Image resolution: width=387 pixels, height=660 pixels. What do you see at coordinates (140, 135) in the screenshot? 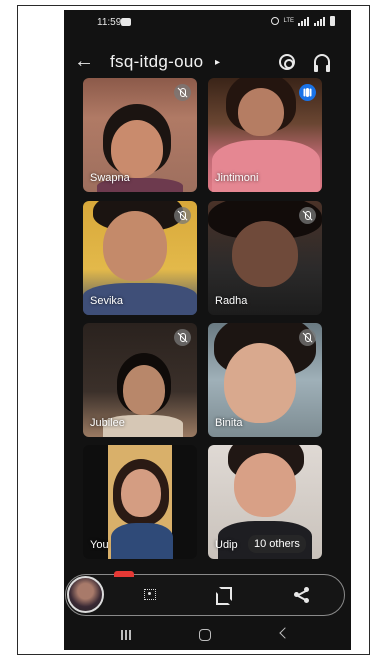
I see `participant-tile-swapna: Swapna` at bounding box center [140, 135].